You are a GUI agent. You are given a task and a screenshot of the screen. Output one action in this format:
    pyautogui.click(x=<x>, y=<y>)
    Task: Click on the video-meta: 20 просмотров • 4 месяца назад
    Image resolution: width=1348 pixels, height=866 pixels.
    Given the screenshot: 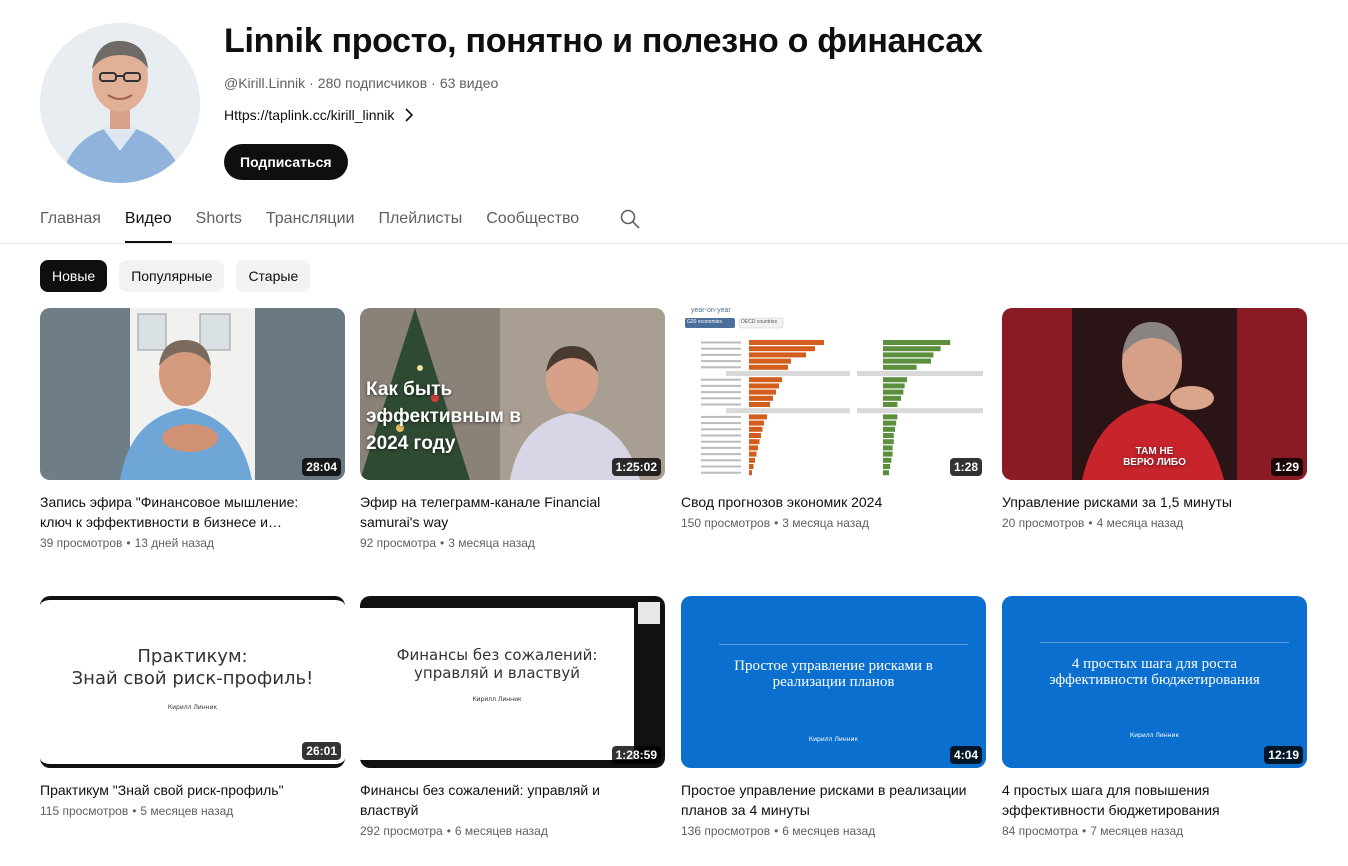 What is the action you would take?
    pyautogui.click(x=1093, y=523)
    